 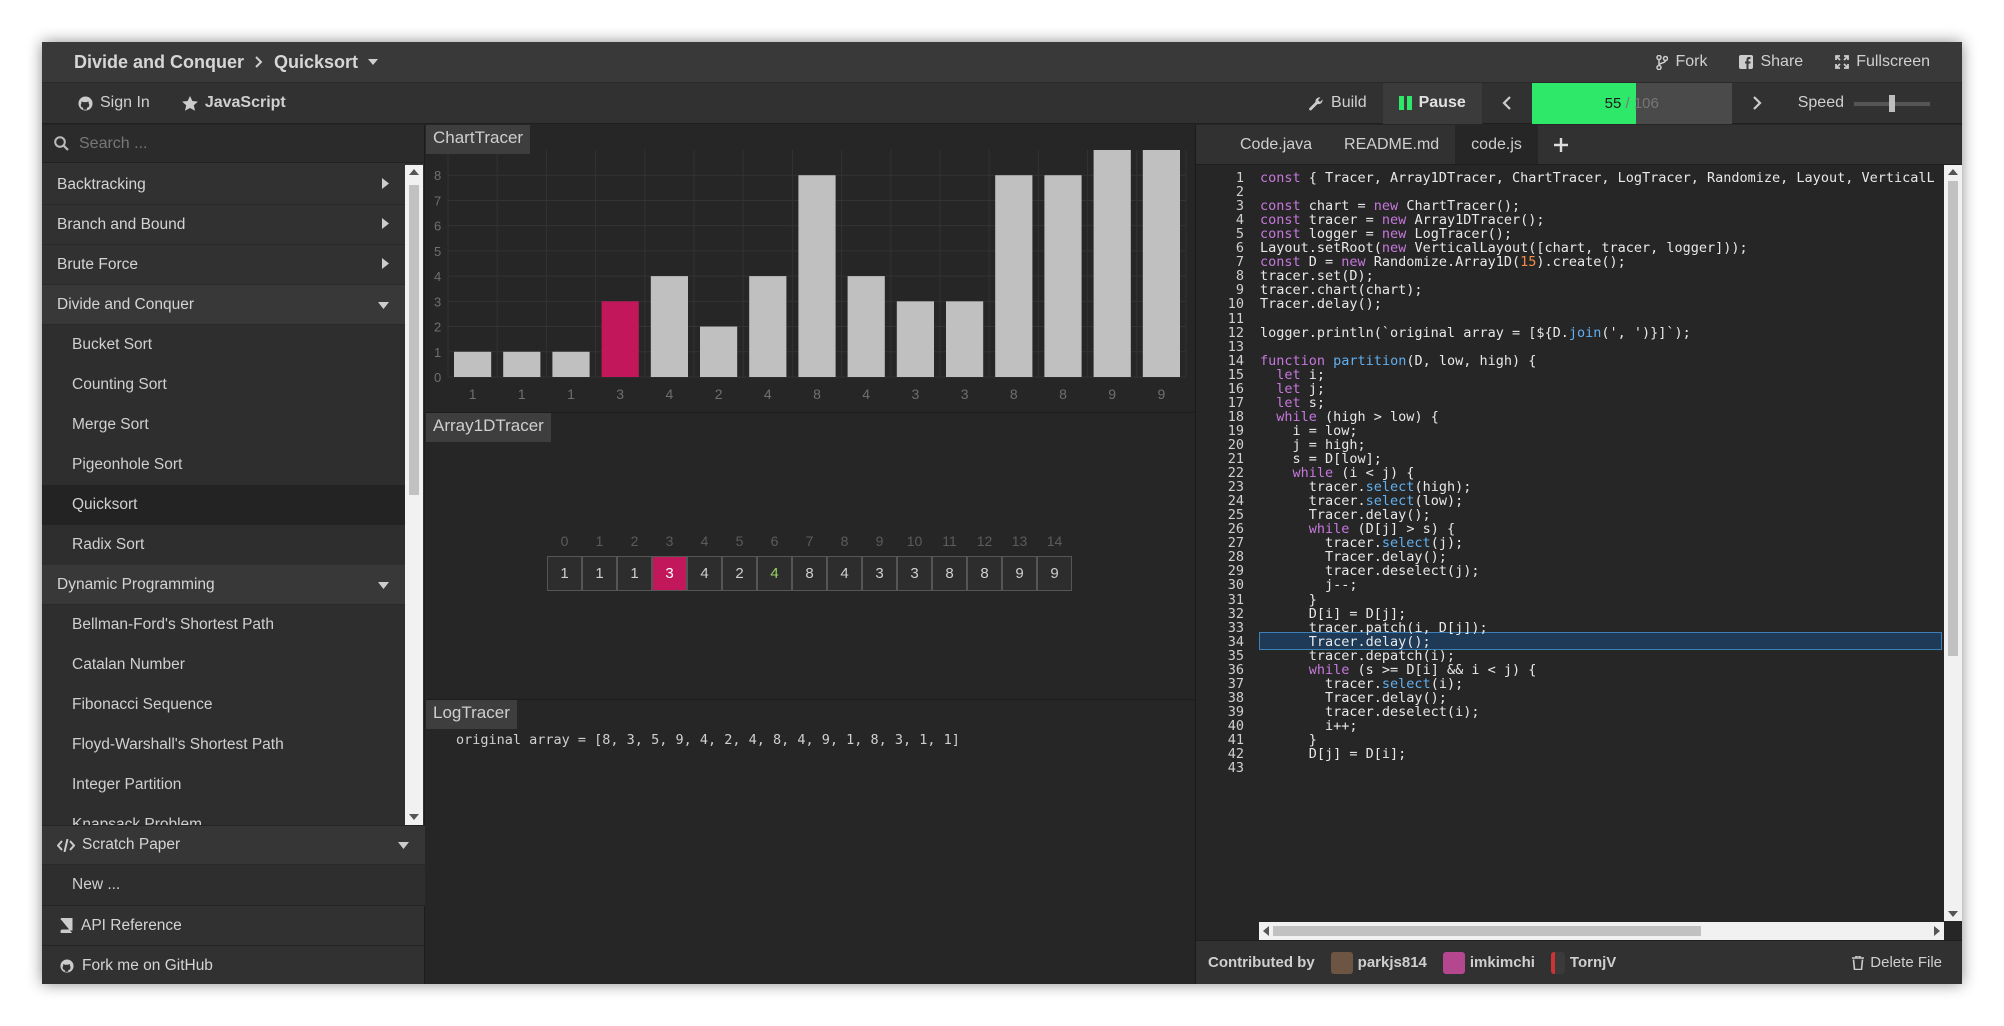 I want to click on sidebar-scrollbar, so click(x=414, y=495).